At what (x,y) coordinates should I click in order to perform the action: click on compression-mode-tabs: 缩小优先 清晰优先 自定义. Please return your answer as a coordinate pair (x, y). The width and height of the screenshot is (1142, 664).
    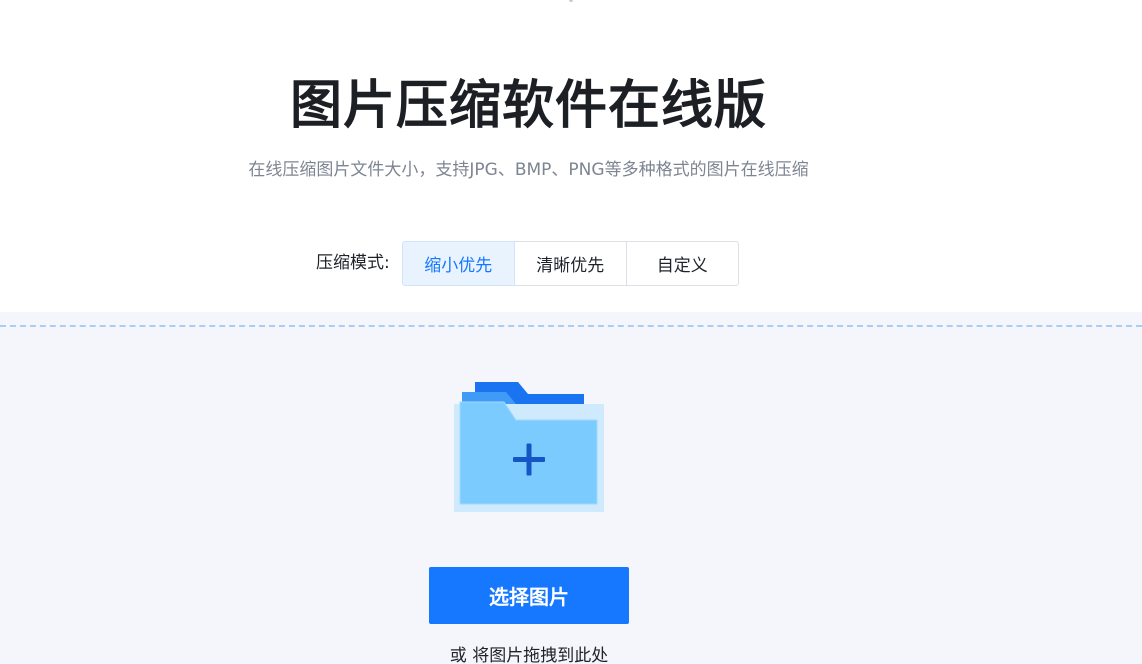
    Looking at the image, I should click on (570, 263).